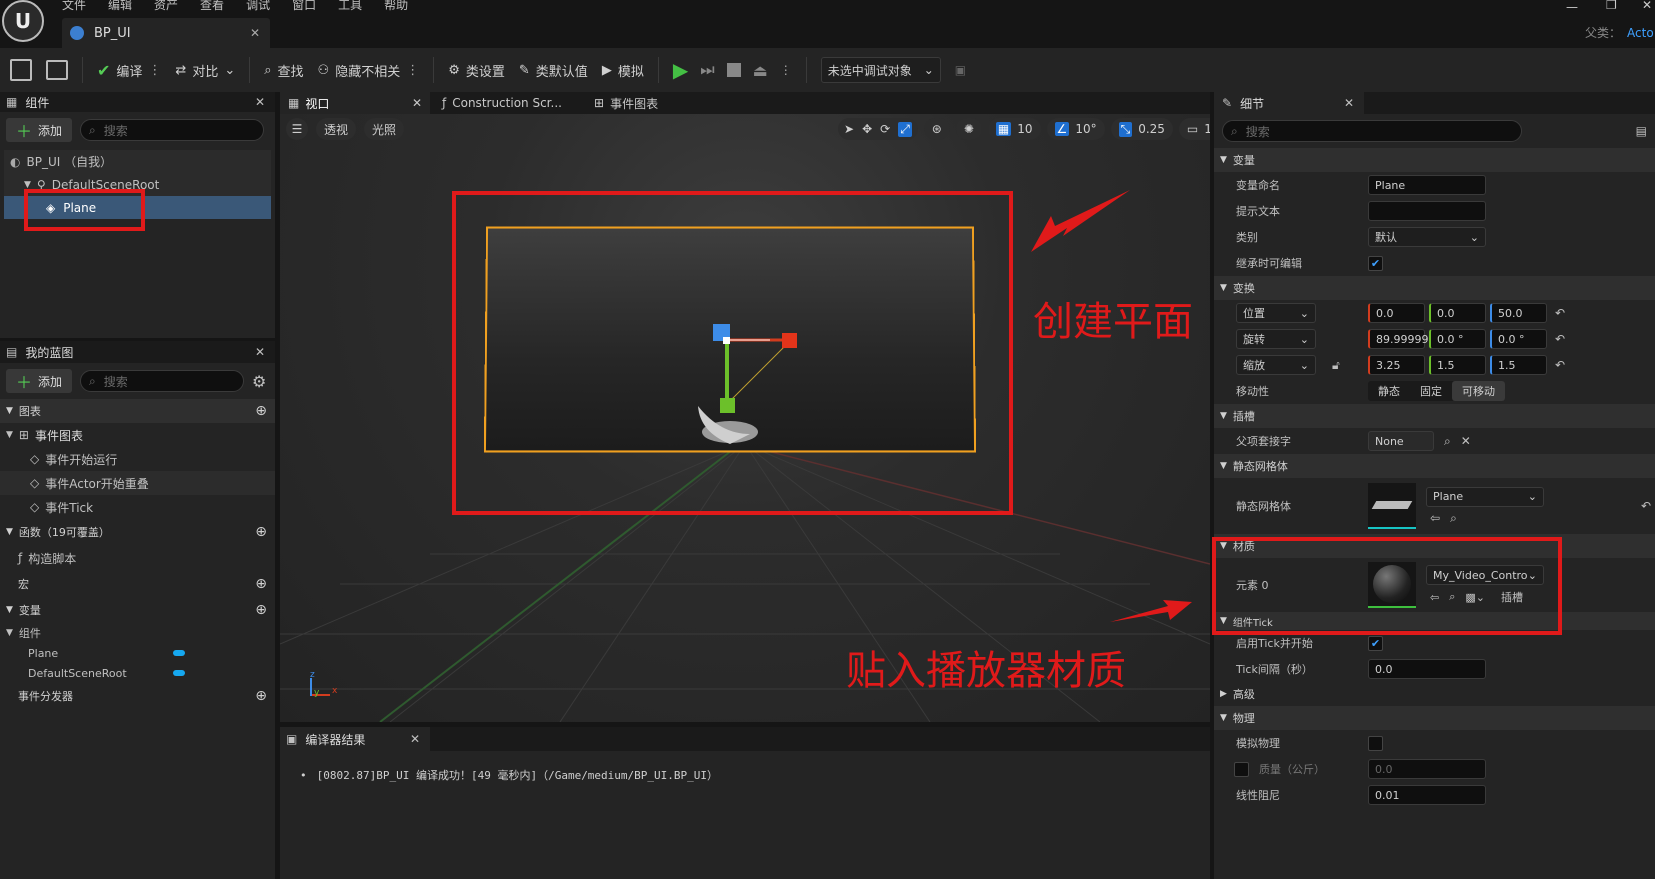  What do you see at coordinates (1389, 391) in the screenshot?
I see `mobility-static: 静态` at bounding box center [1389, 391].